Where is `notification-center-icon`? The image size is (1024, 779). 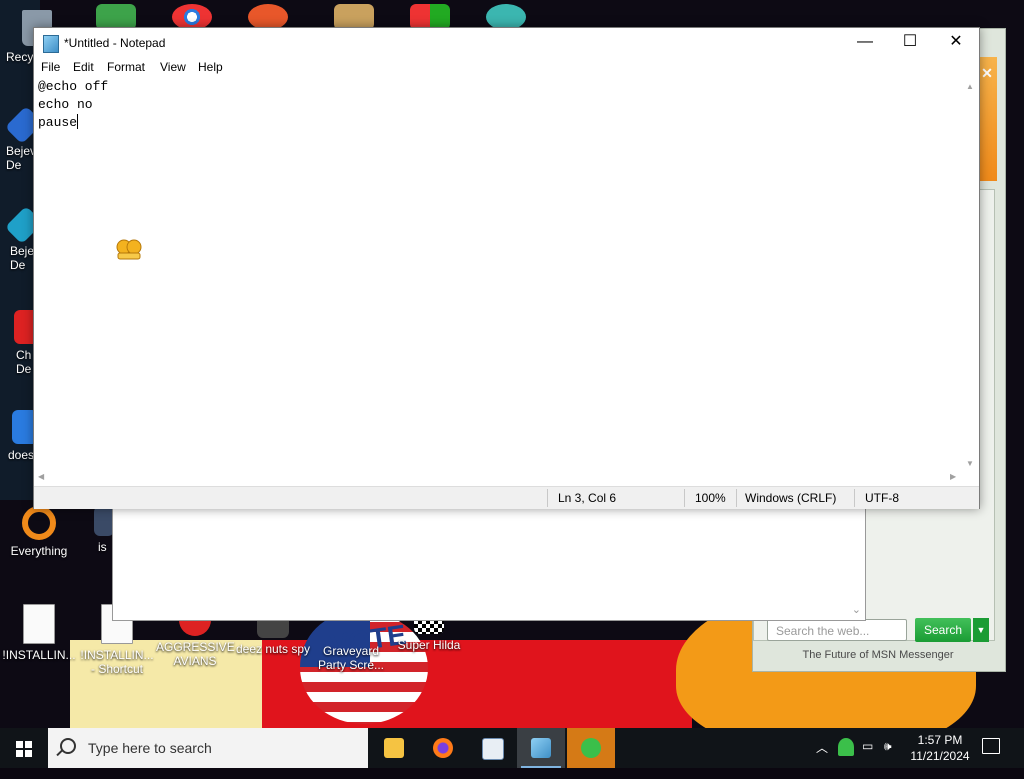 notification-center-icon is located at coordinates (991, 746).